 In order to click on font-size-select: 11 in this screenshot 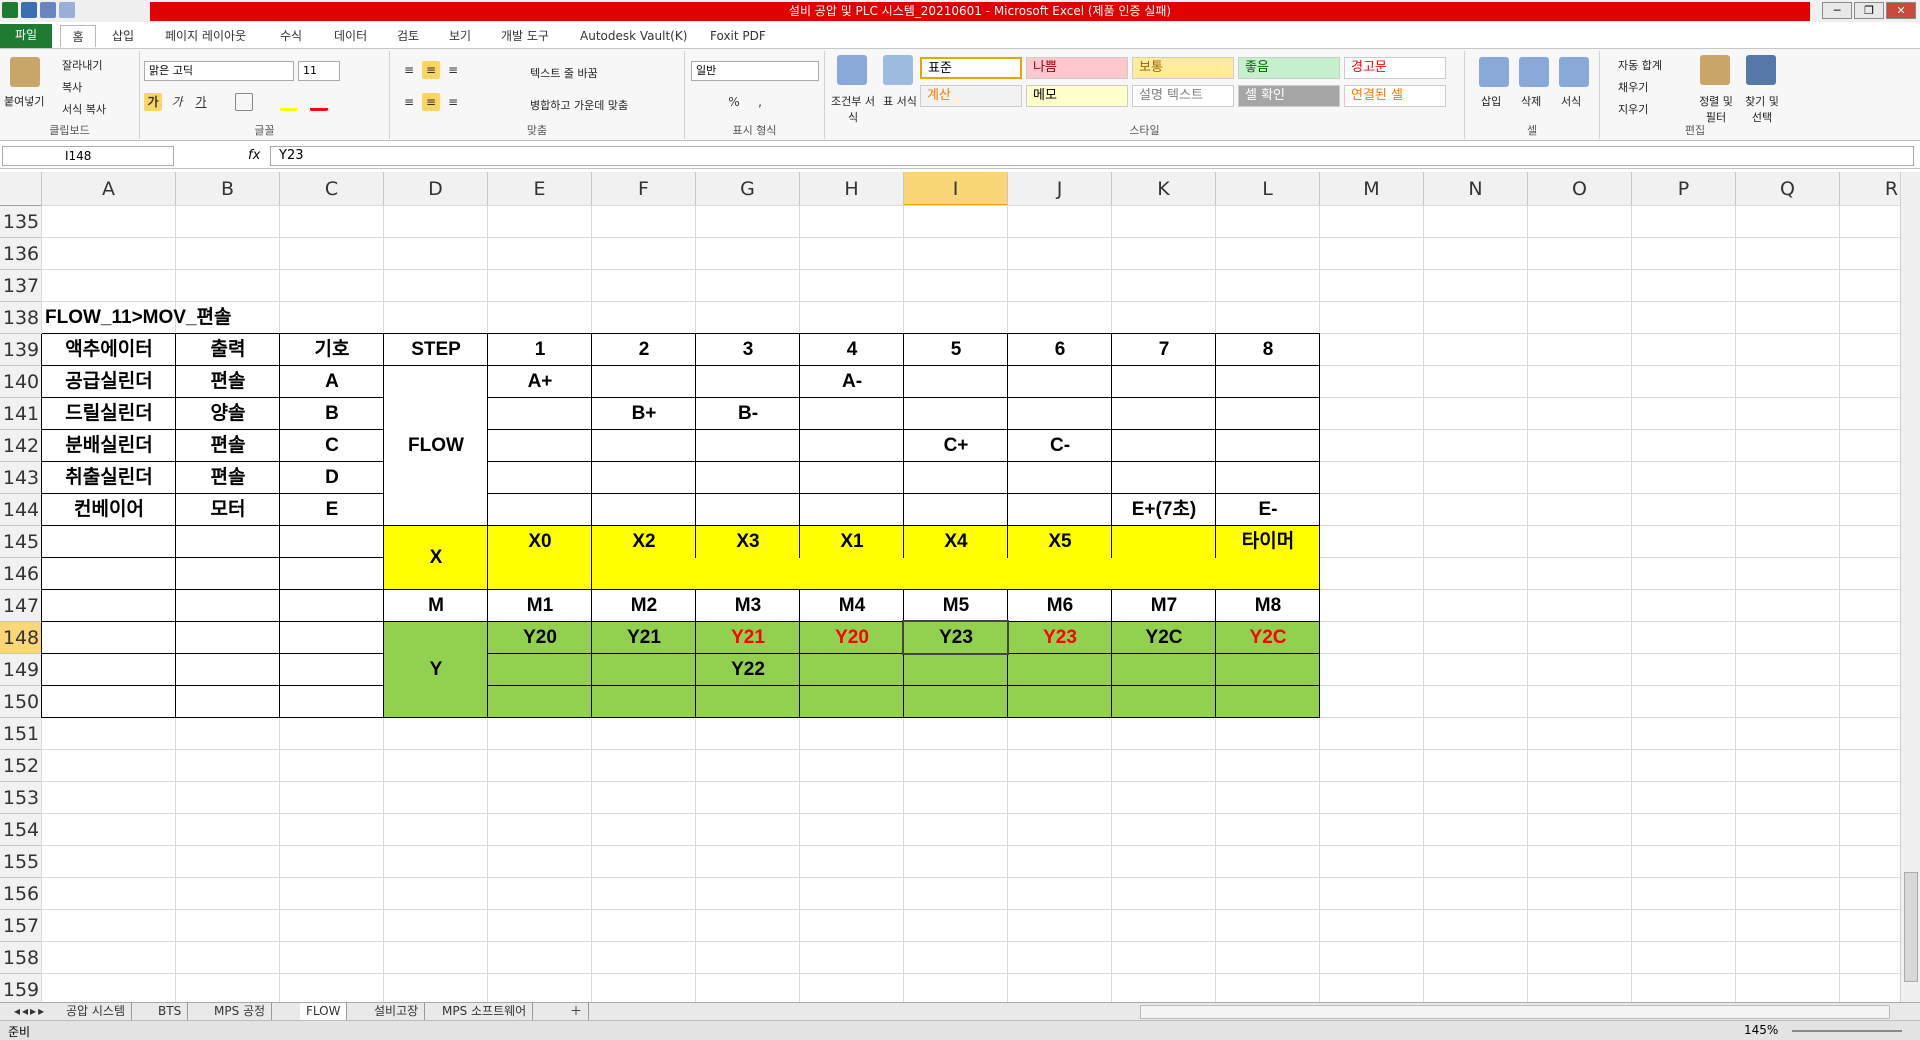, I will do `click(319, 71)`.